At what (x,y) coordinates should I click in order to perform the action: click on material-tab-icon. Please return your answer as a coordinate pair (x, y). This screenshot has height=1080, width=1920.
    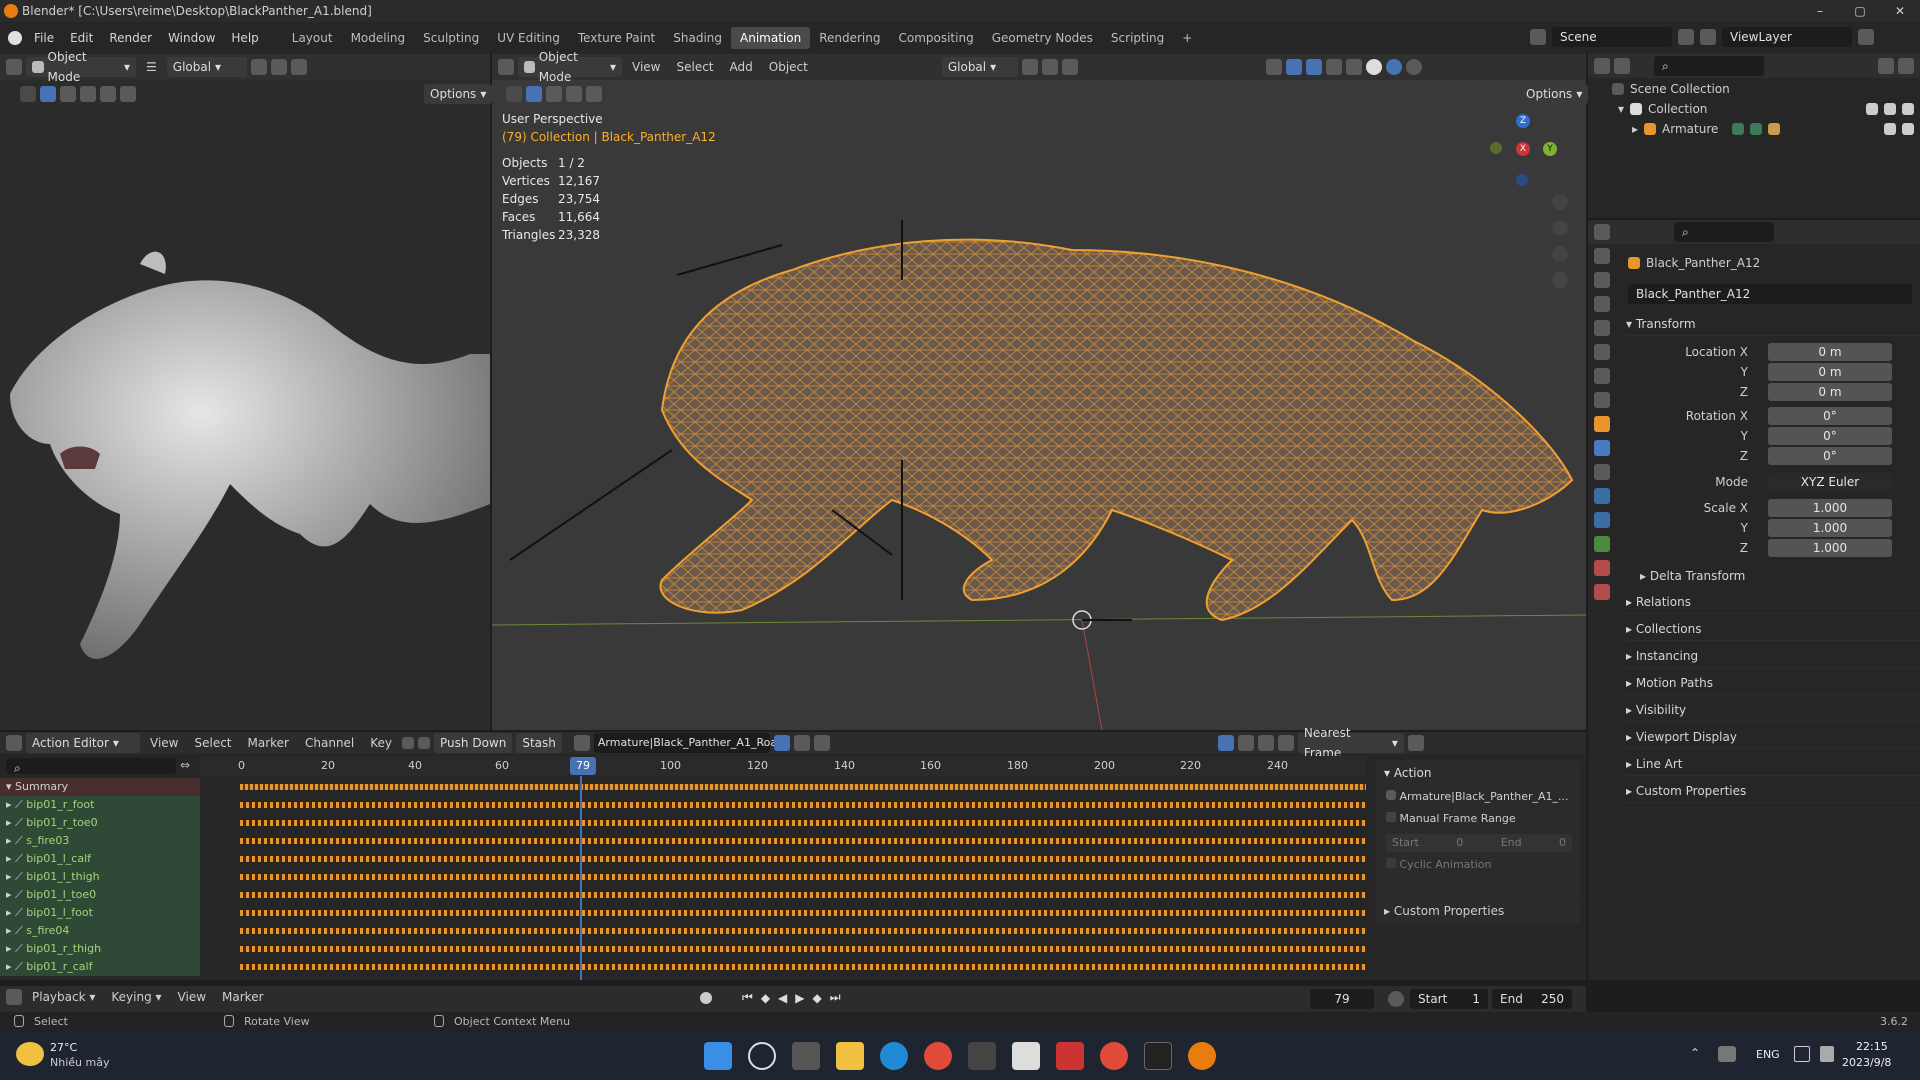
    Looking at the image, I should click on (1602, 568).